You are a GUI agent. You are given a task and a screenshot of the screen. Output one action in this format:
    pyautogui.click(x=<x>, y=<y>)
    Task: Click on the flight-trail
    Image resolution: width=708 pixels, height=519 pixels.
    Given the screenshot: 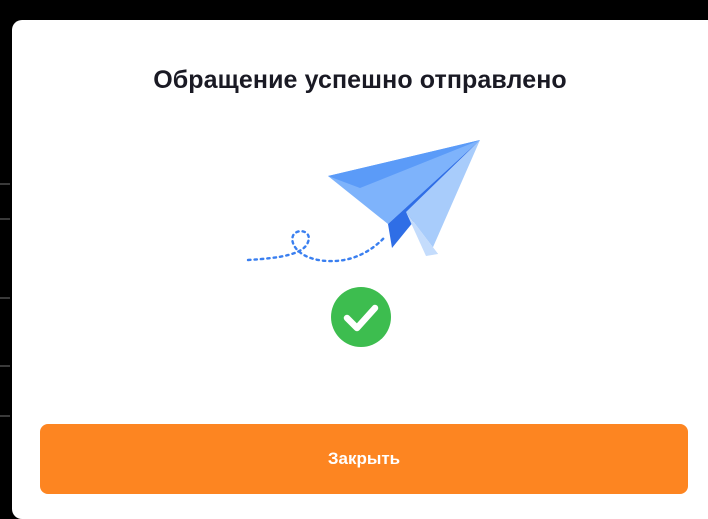 What is the action you would take?
    pyautogui.click(x=316, y=246)
    